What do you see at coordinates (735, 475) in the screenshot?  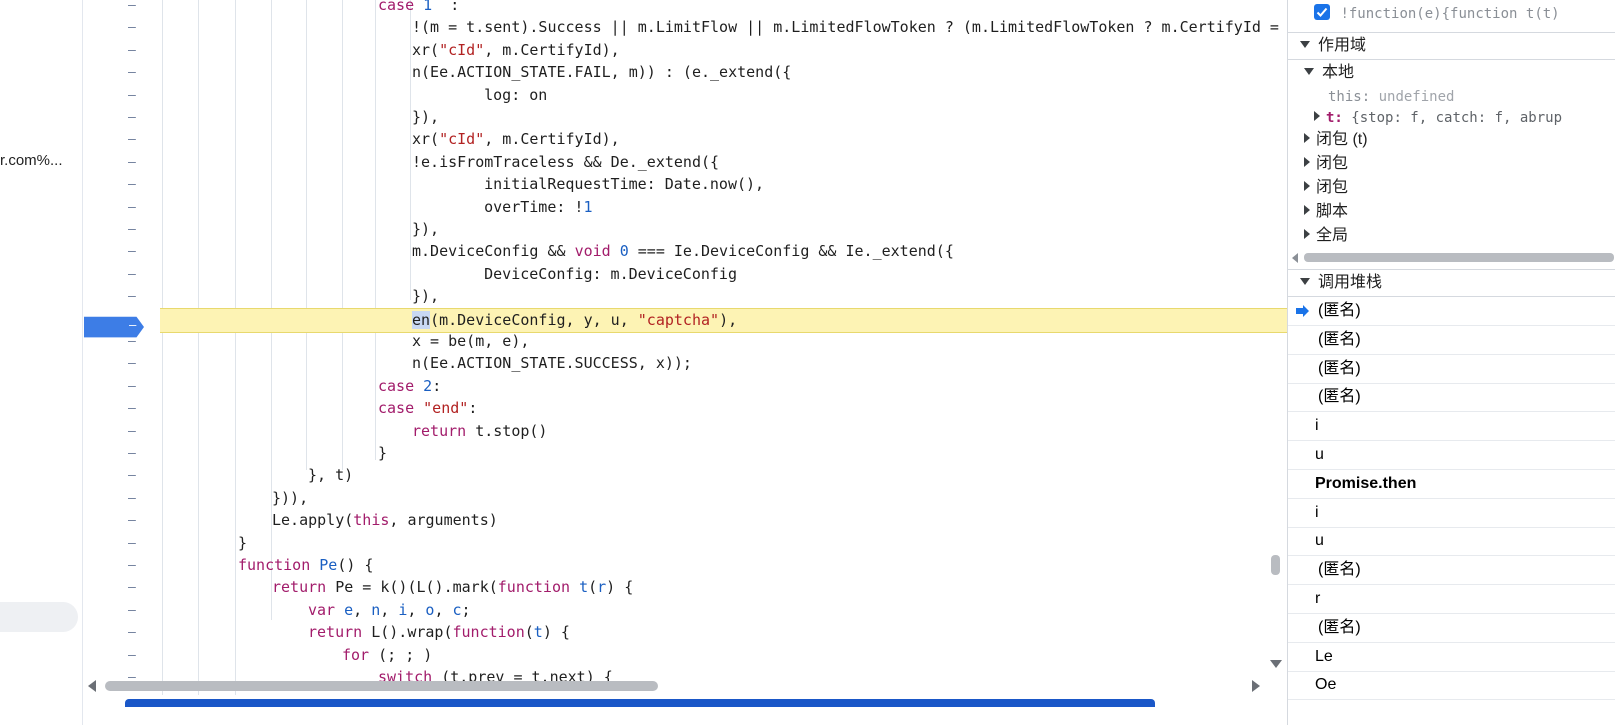 I see `code-line: }, t)` at bounding box center [735, 475].